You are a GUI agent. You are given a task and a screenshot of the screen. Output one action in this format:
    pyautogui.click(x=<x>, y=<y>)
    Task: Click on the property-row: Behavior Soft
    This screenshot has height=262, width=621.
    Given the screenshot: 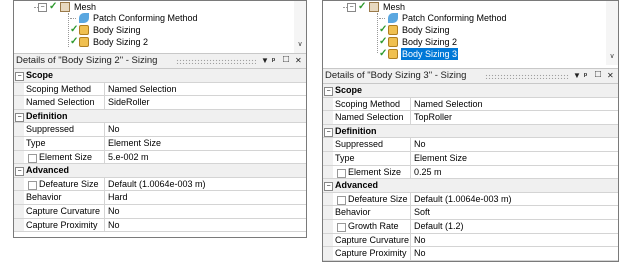 What is the action you would take?
    pyautogui.click(x=470, y=213)
    